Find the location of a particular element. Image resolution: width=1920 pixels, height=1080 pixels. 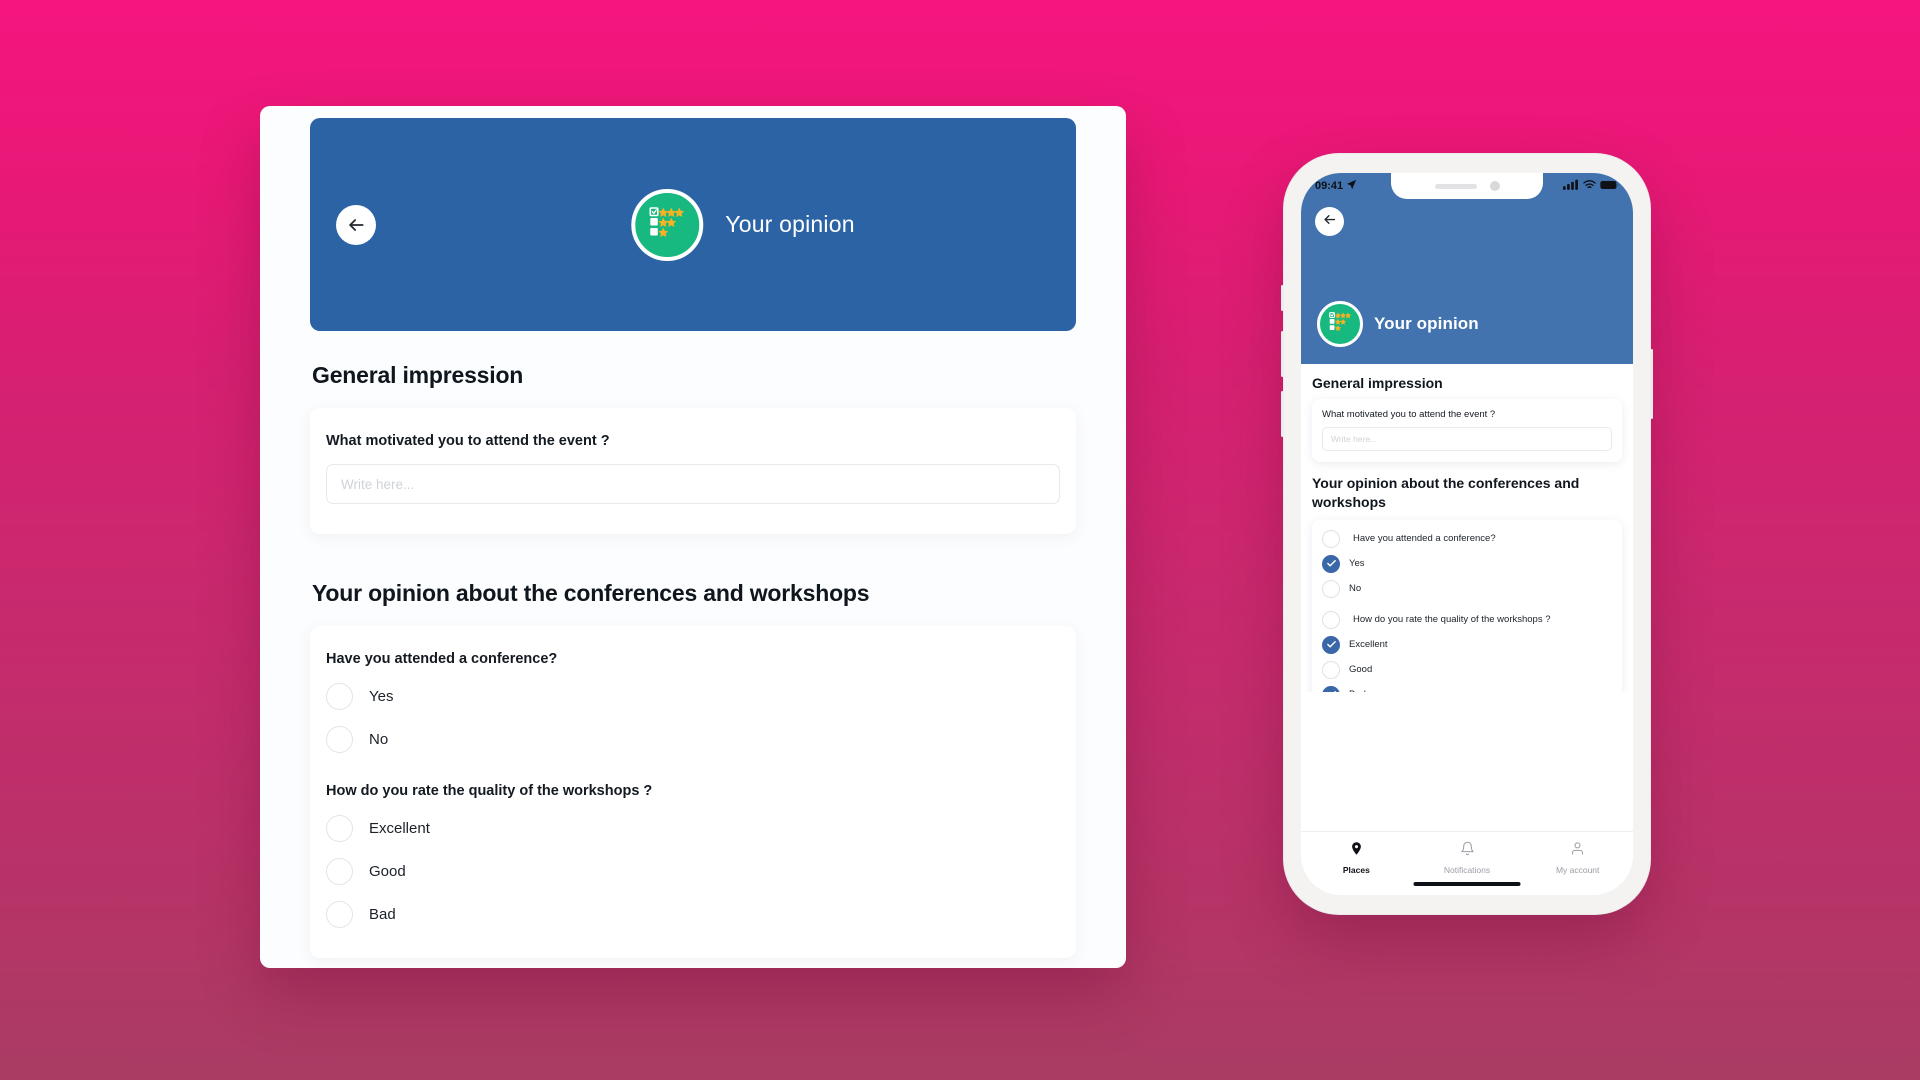

phone-page-title: Your opinion is located at coordinates (1426, 323).